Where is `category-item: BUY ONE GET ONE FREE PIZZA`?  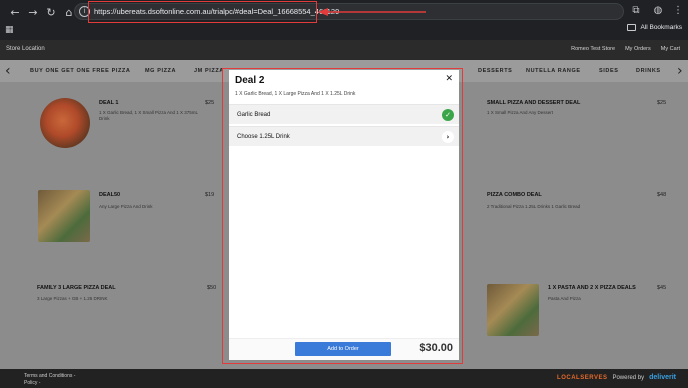 category-item: BUY ONE GET ONE FREE PIZZA is located at coordinates (80, 71).